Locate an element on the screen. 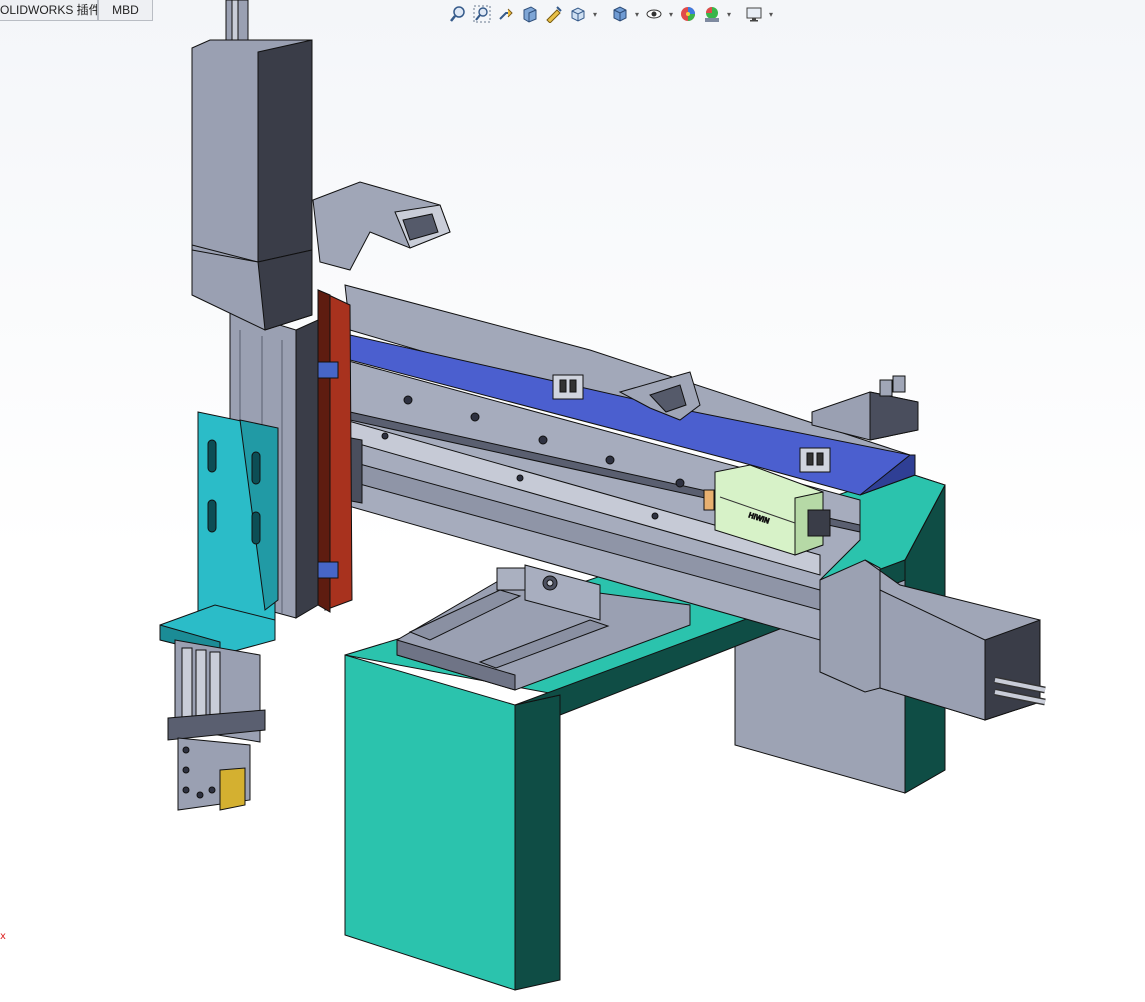 The width and height of the screenshot is (1145, 1002). coordinate-triad-axis-label: x is located at coordinates (3, 936).